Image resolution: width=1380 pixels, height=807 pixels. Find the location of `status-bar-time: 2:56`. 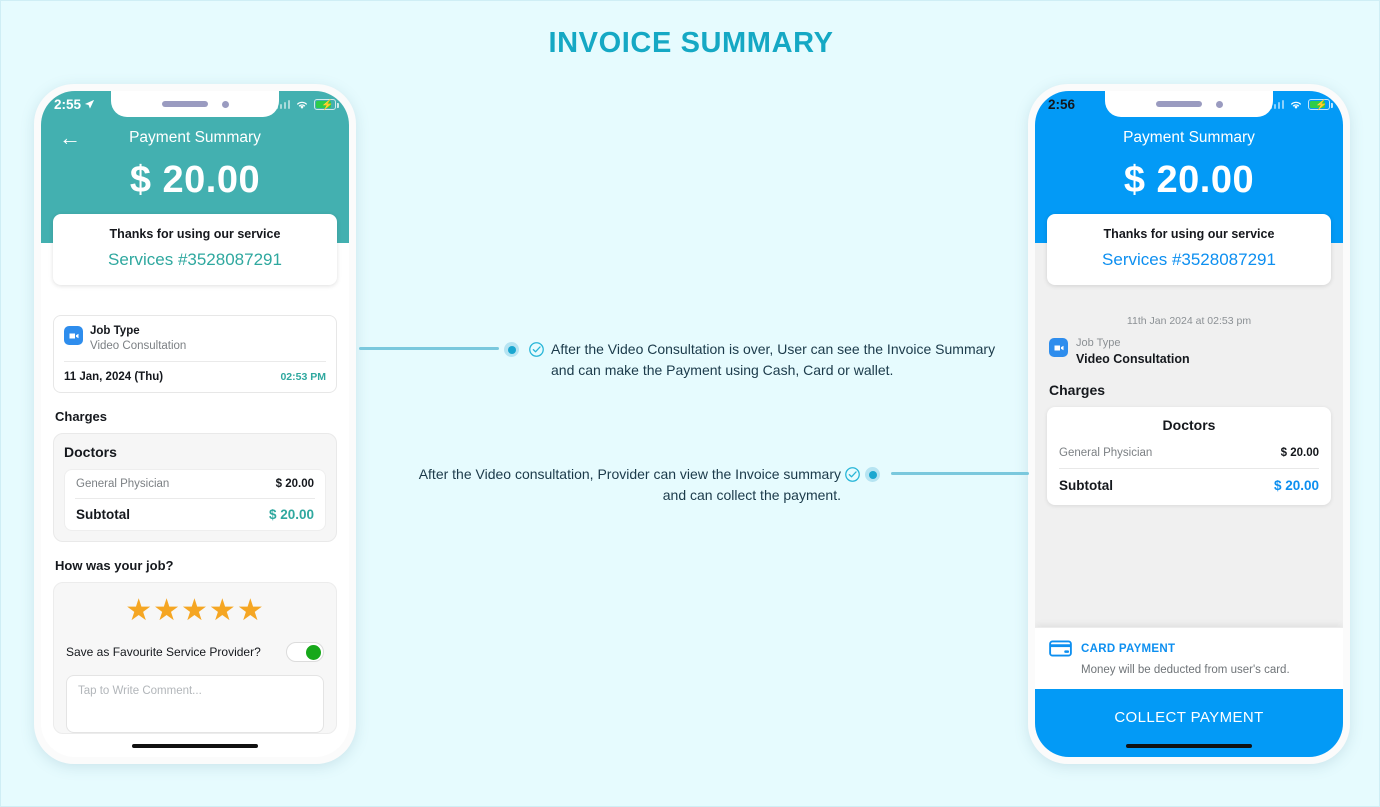

status-bar-time: 2:56 is located at coordinates (1062, 104).